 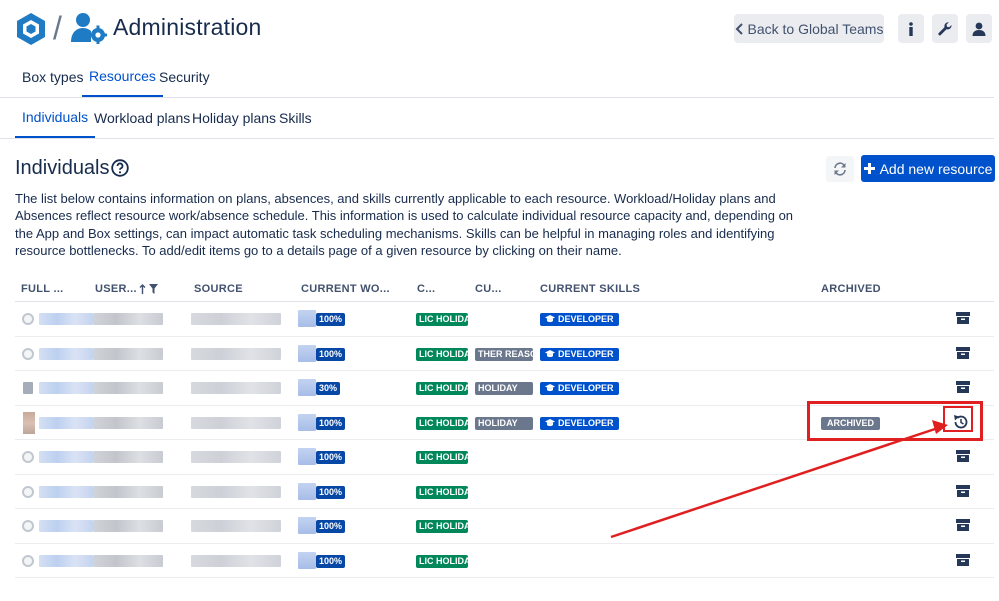 What do you see at coordinates (590, 289) in the screenshot?
I see `column-current-skills: CURRENT SKILLS` at bounding box center [590, 289].